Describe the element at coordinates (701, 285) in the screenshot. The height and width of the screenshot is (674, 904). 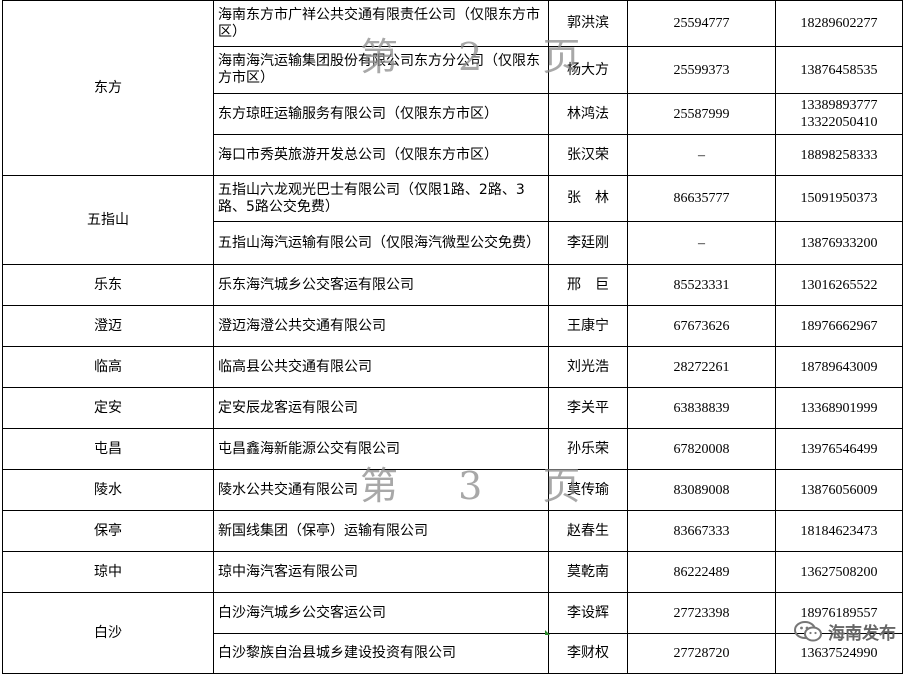
I see `phone-cell: 85523331` at that location.